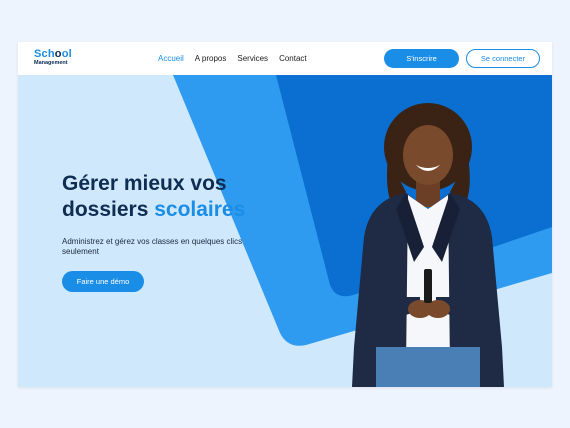 The image size is (570, 428). What do you see at coordinates (252, 58) in the screenshot?
I see `nav-link-services: Services` at bounding box center [252, 58].